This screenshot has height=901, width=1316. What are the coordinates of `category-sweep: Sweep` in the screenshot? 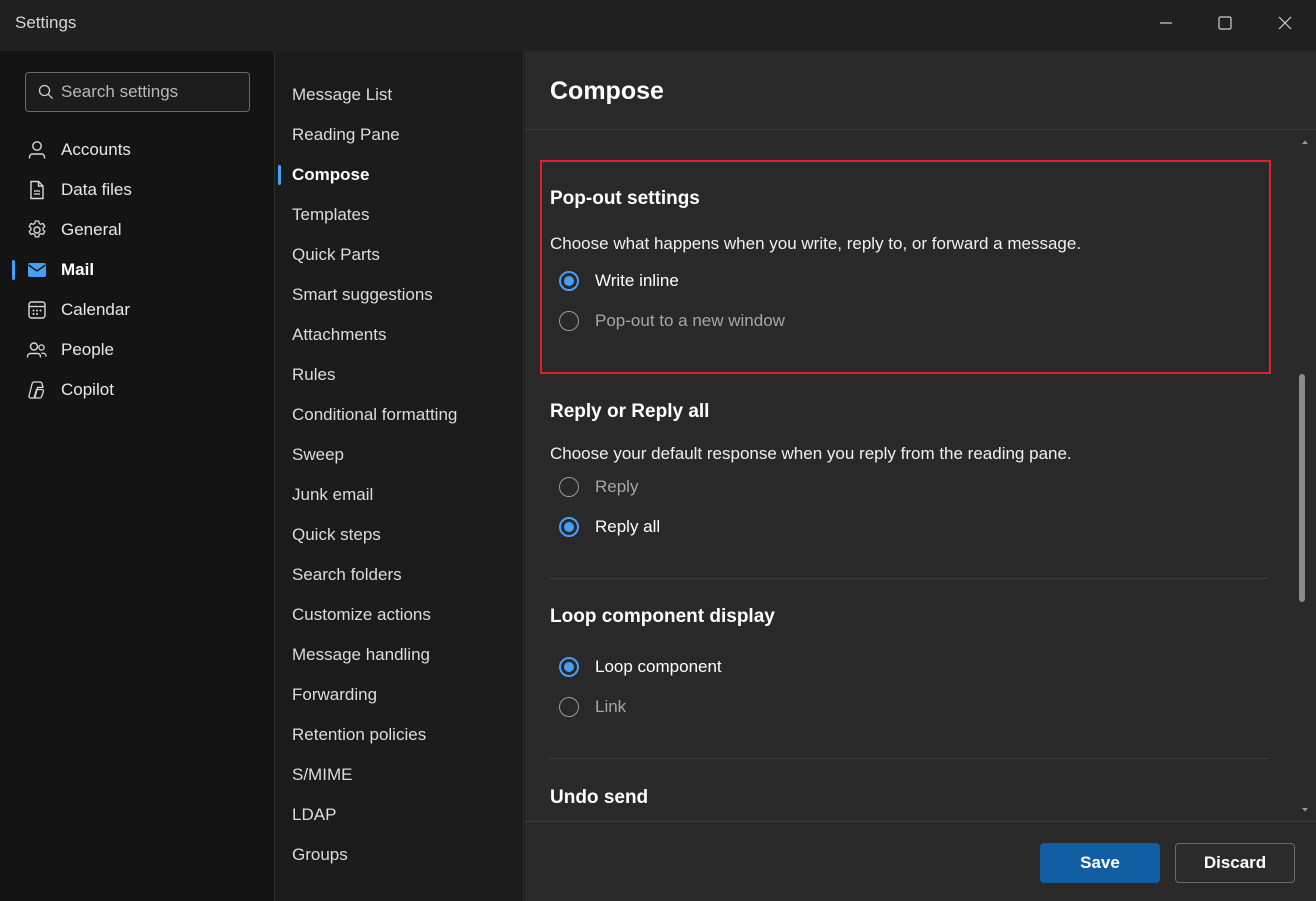 It's located at (399, 455).